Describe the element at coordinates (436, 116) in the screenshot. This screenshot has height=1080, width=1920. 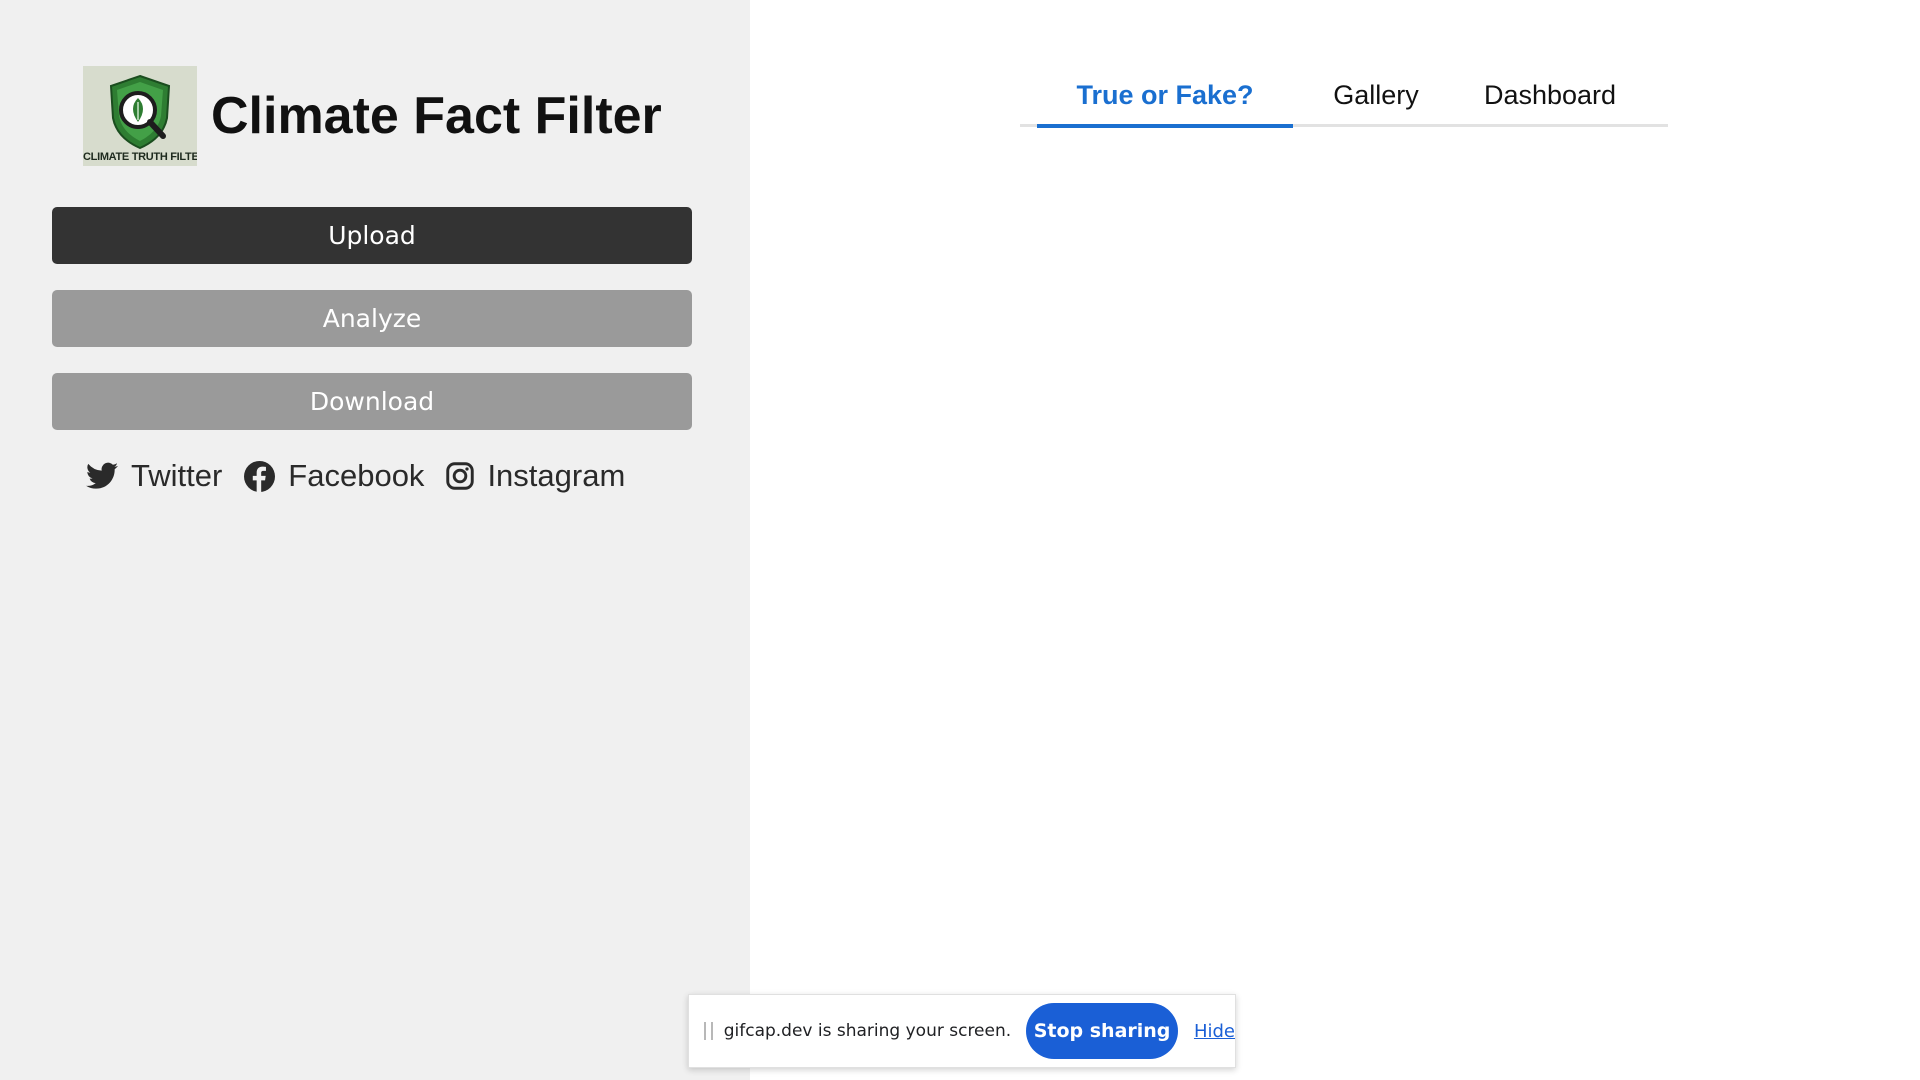
I see `app-title: Climate Fact Filter` at that location.